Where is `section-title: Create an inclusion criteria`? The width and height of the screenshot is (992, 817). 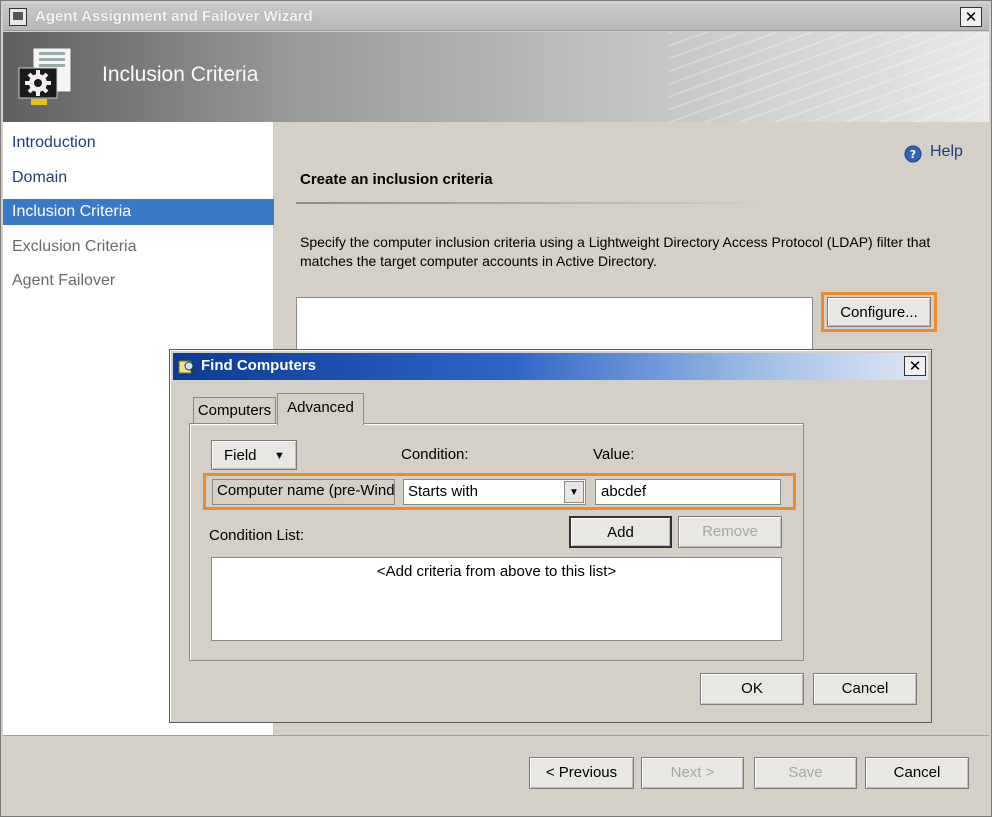
section-title: Create an inclusion criteria is located at coordinates (396, 179).